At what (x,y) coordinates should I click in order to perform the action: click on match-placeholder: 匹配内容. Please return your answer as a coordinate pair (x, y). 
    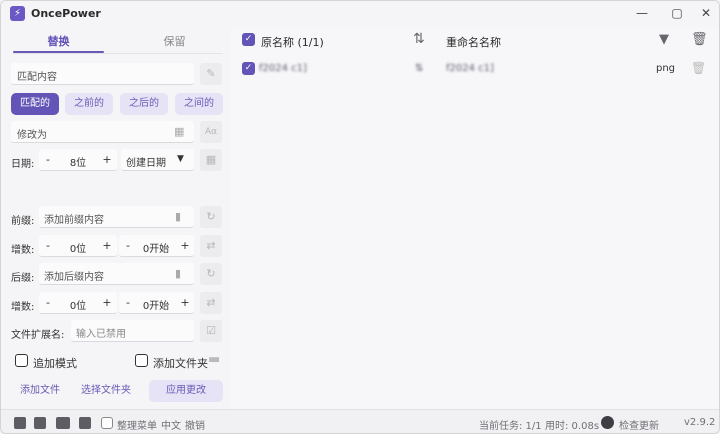
    Looking at the image, I should click on (37, 77).